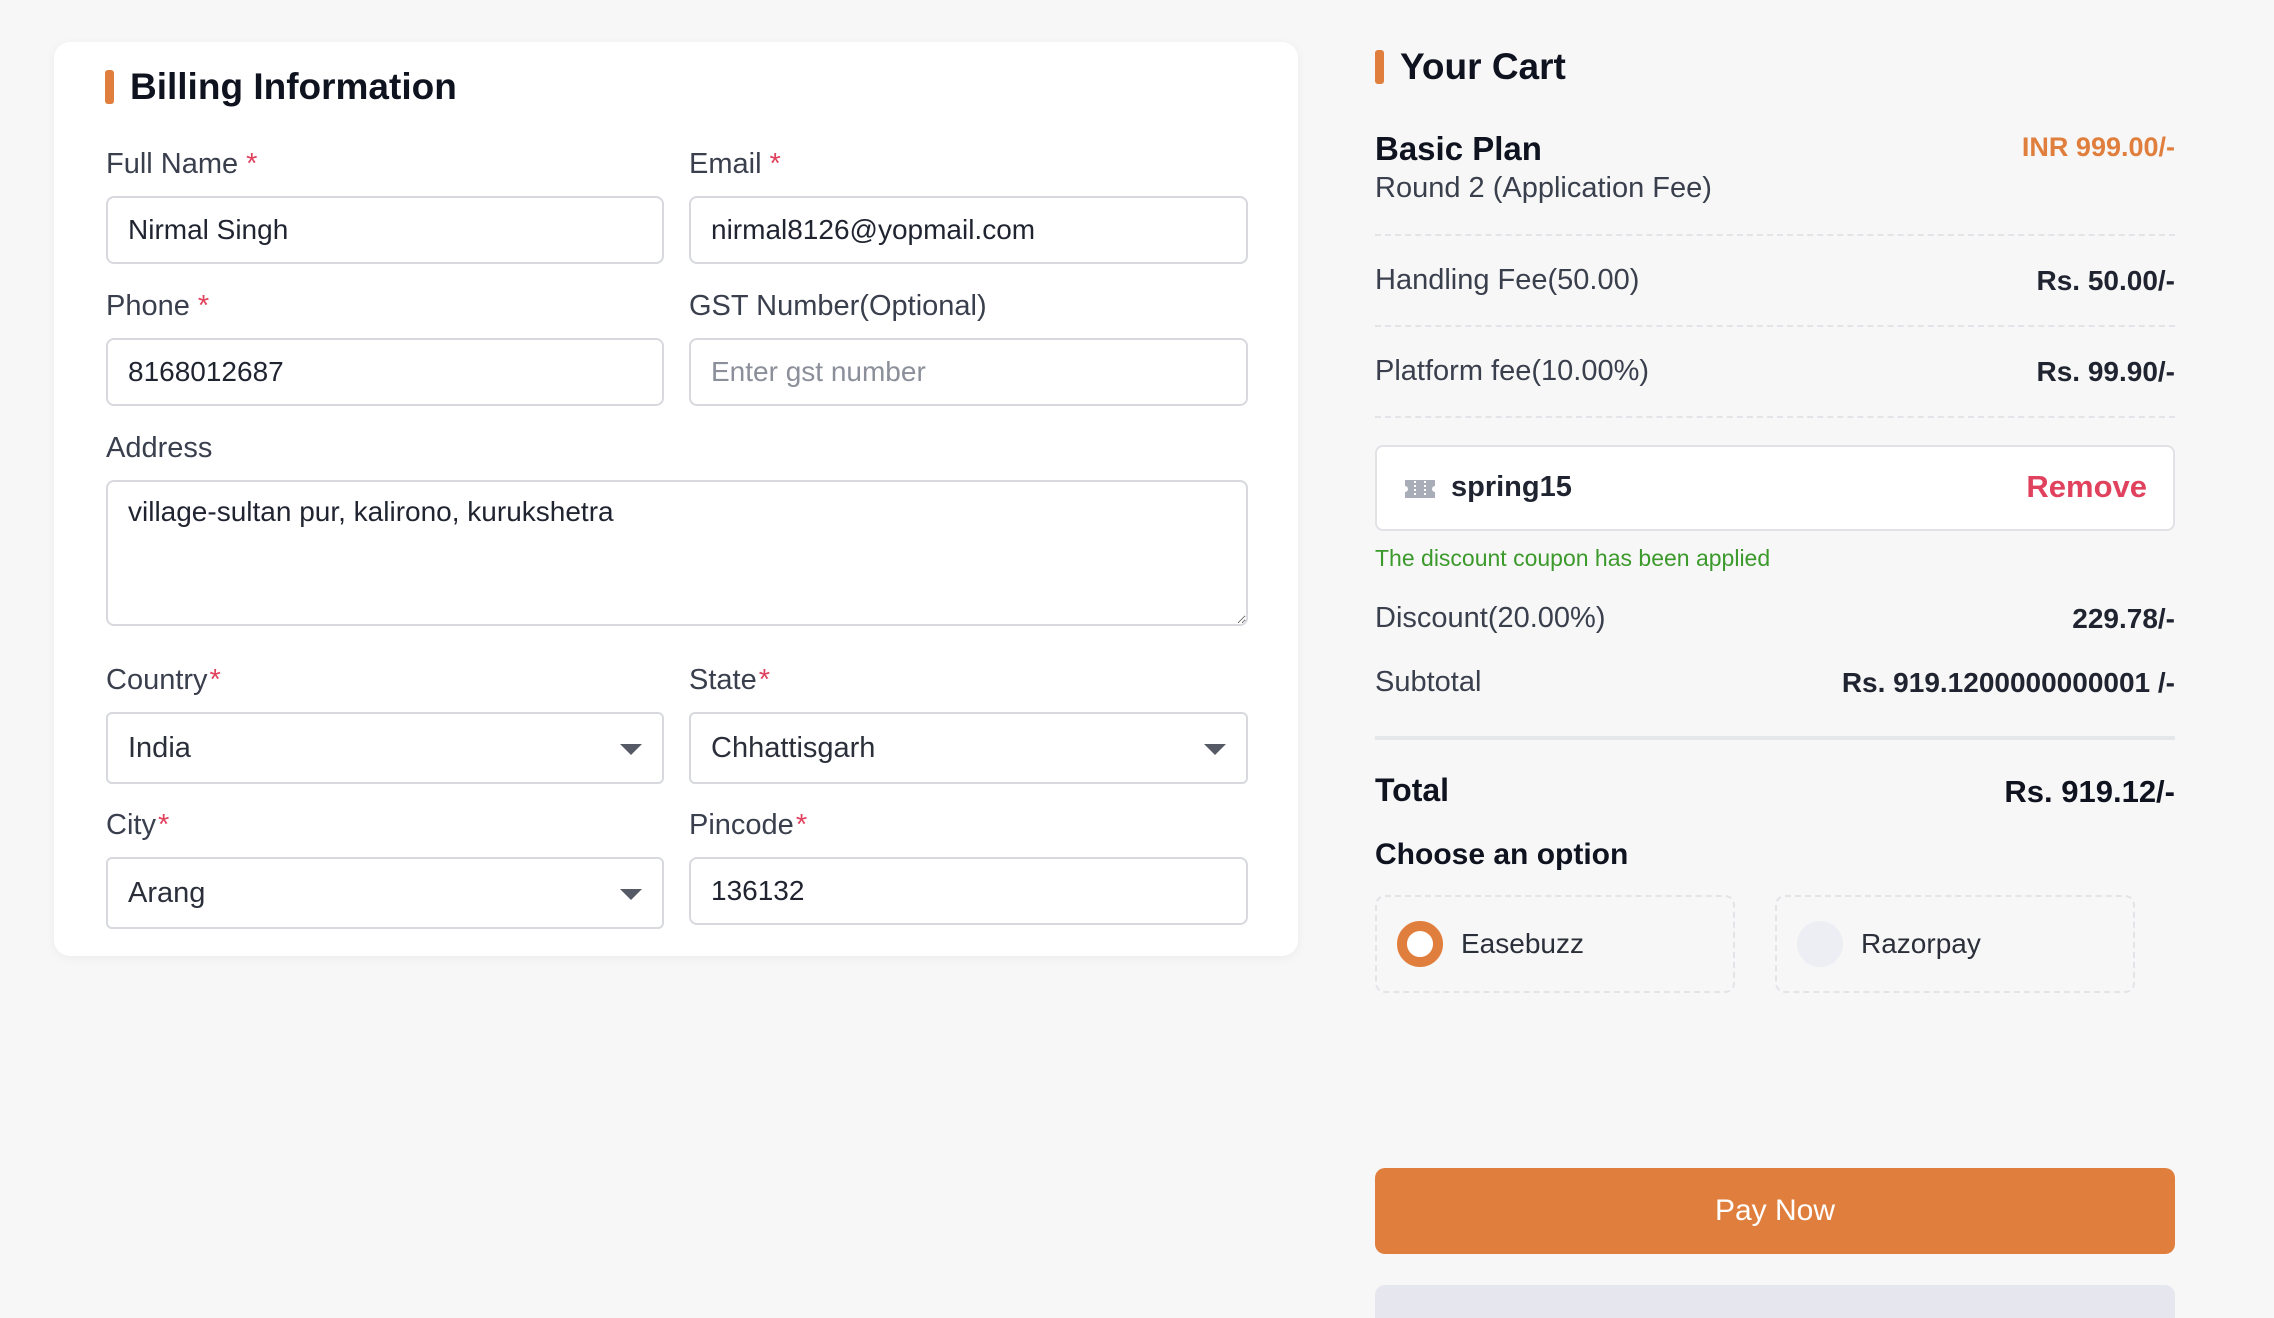 The width and height of the screenshot is (2274, 1318). What do you see at coordinates (159, 747) in the screenshot?
I see `country-selected-value: India` at bounding box center [159, 747].